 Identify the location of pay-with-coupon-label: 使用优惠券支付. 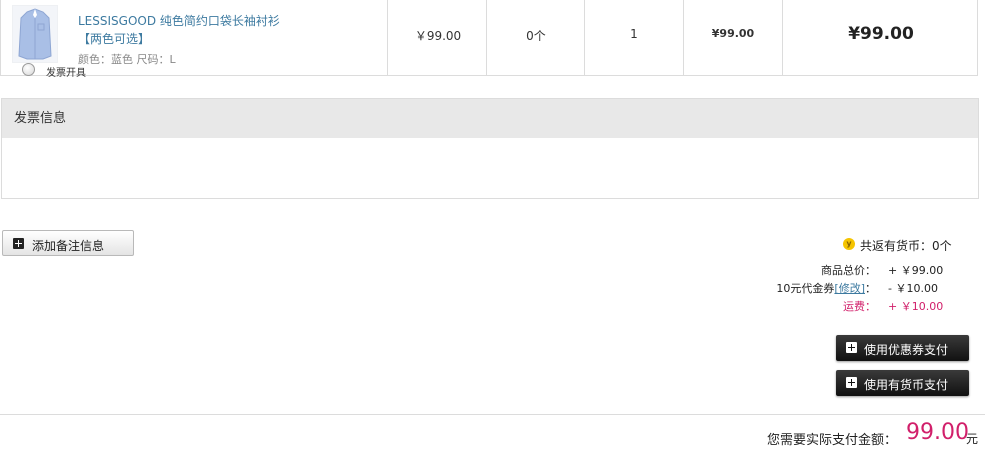
(906, 350).